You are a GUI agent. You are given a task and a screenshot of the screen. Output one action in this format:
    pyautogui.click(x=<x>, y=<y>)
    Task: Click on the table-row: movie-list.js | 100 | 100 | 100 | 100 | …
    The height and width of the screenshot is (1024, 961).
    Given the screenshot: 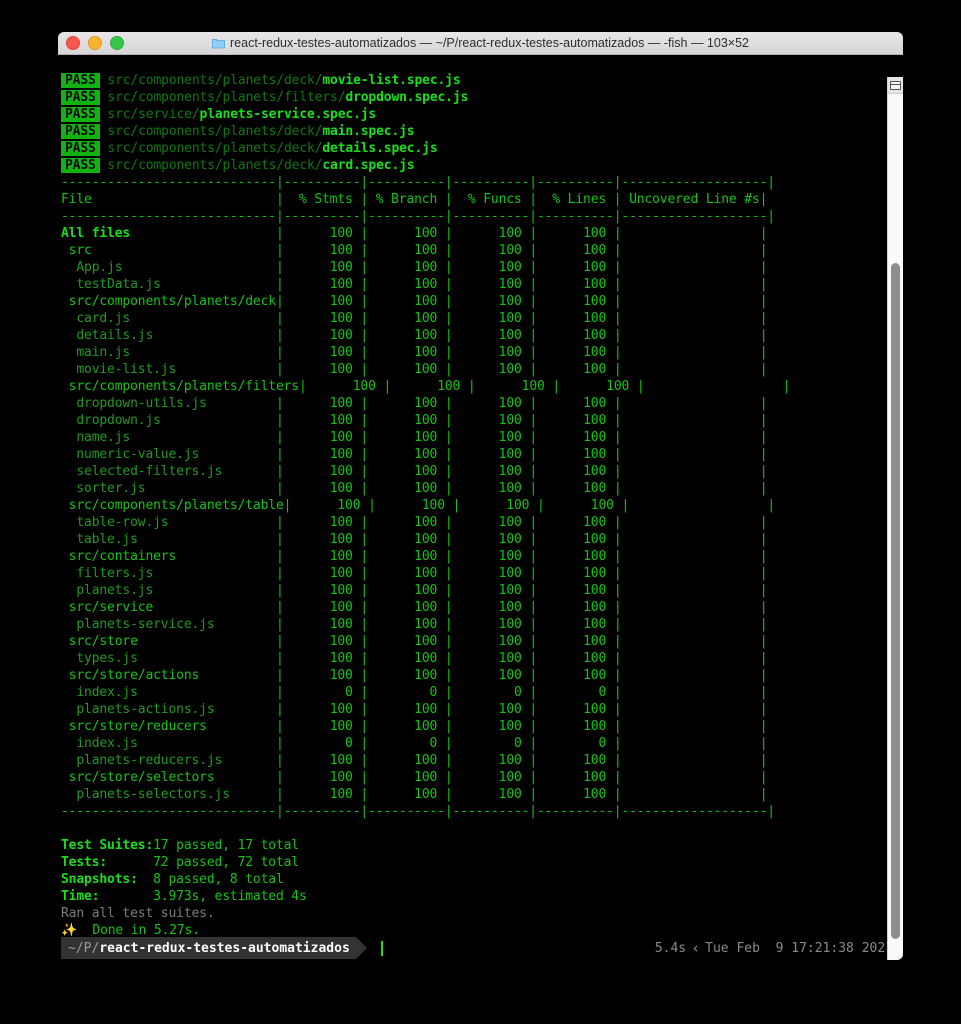 What is the action you would take?
    pyautogui.click(x=414, y=369)
    